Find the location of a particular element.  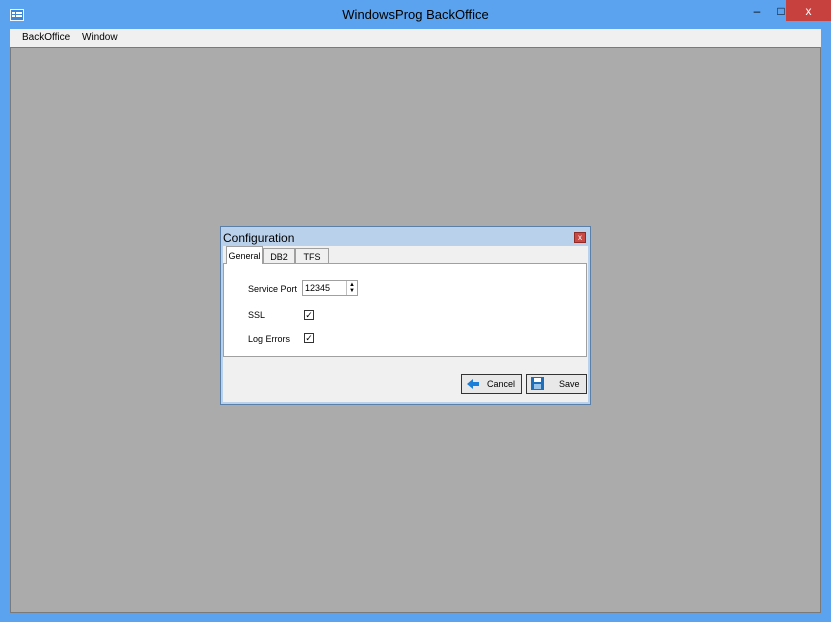

ssl-checkbox: ✓ is located at coordinates (309, 315).